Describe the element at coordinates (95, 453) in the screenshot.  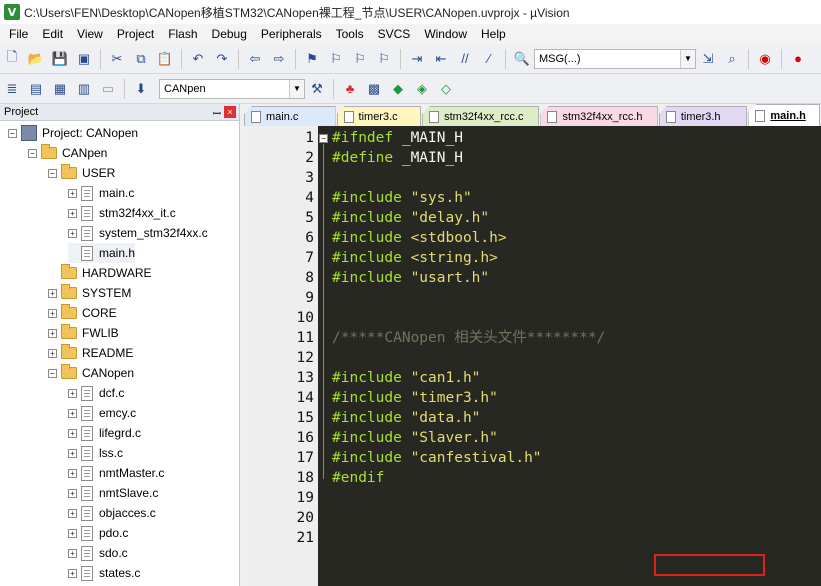
I see `tree-file: + lss.c` at that location.